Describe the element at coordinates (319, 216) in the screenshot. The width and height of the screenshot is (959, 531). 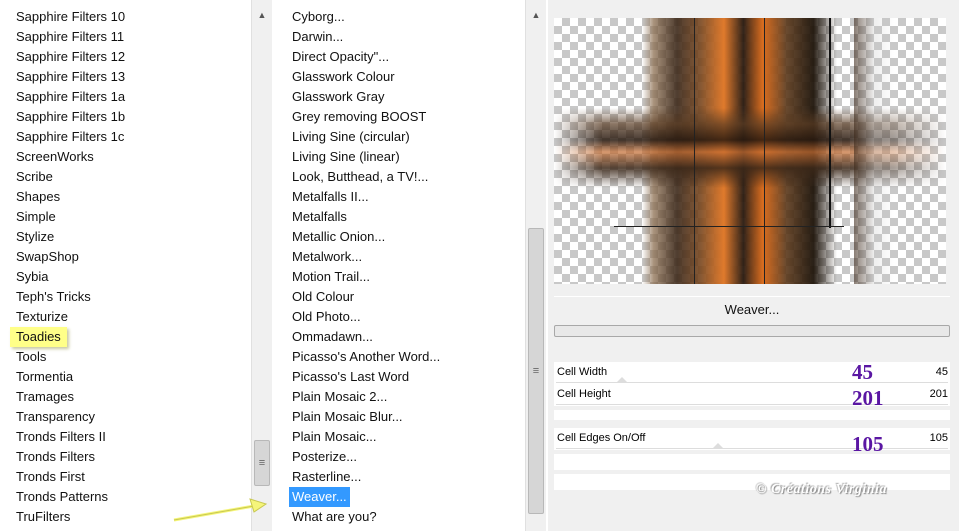
I see `filter-item-label: Metalfalls` at that location.